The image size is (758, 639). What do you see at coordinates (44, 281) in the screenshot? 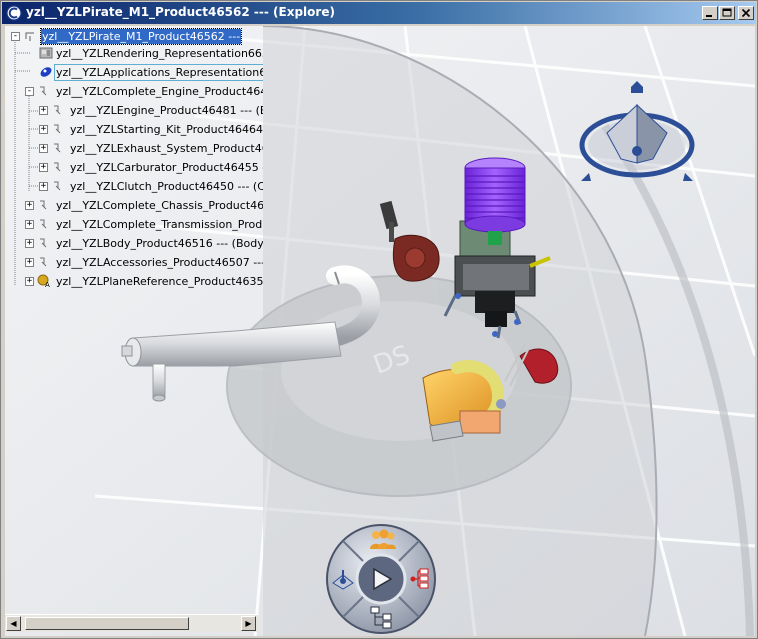
I see `plane-reference-icon: A` at bounding box center [44, 281].